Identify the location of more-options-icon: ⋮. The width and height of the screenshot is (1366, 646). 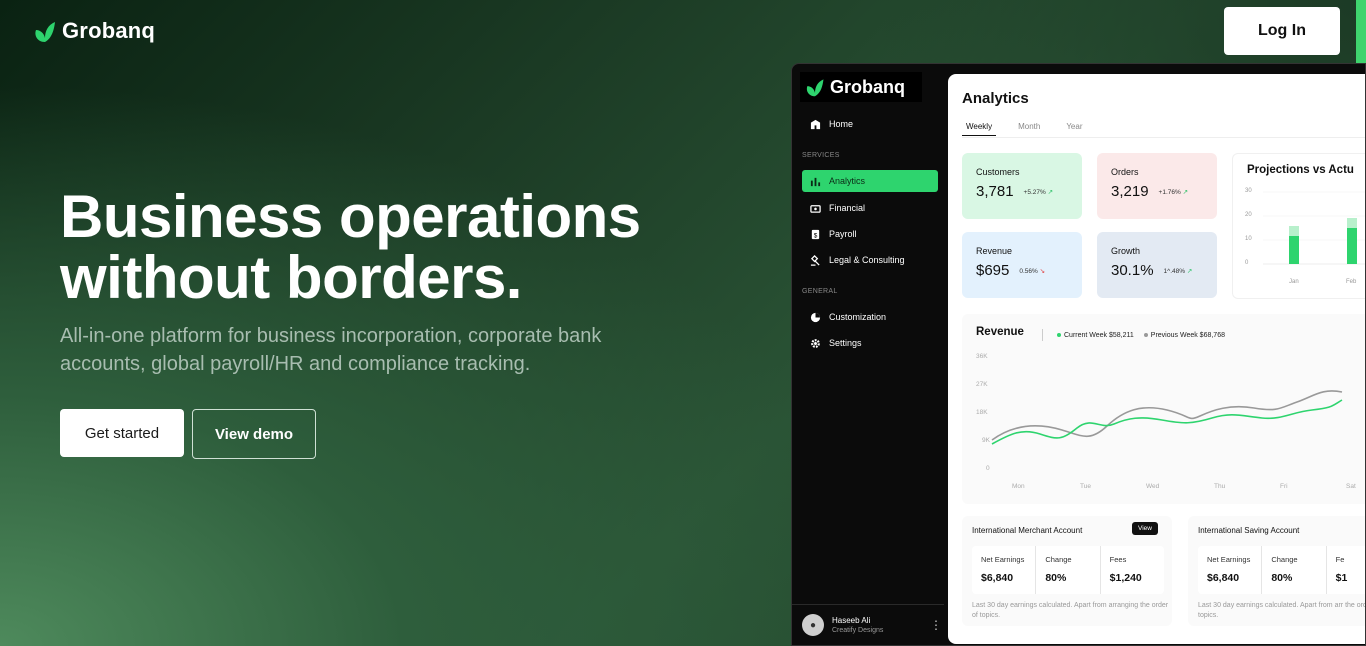
(936, 625).